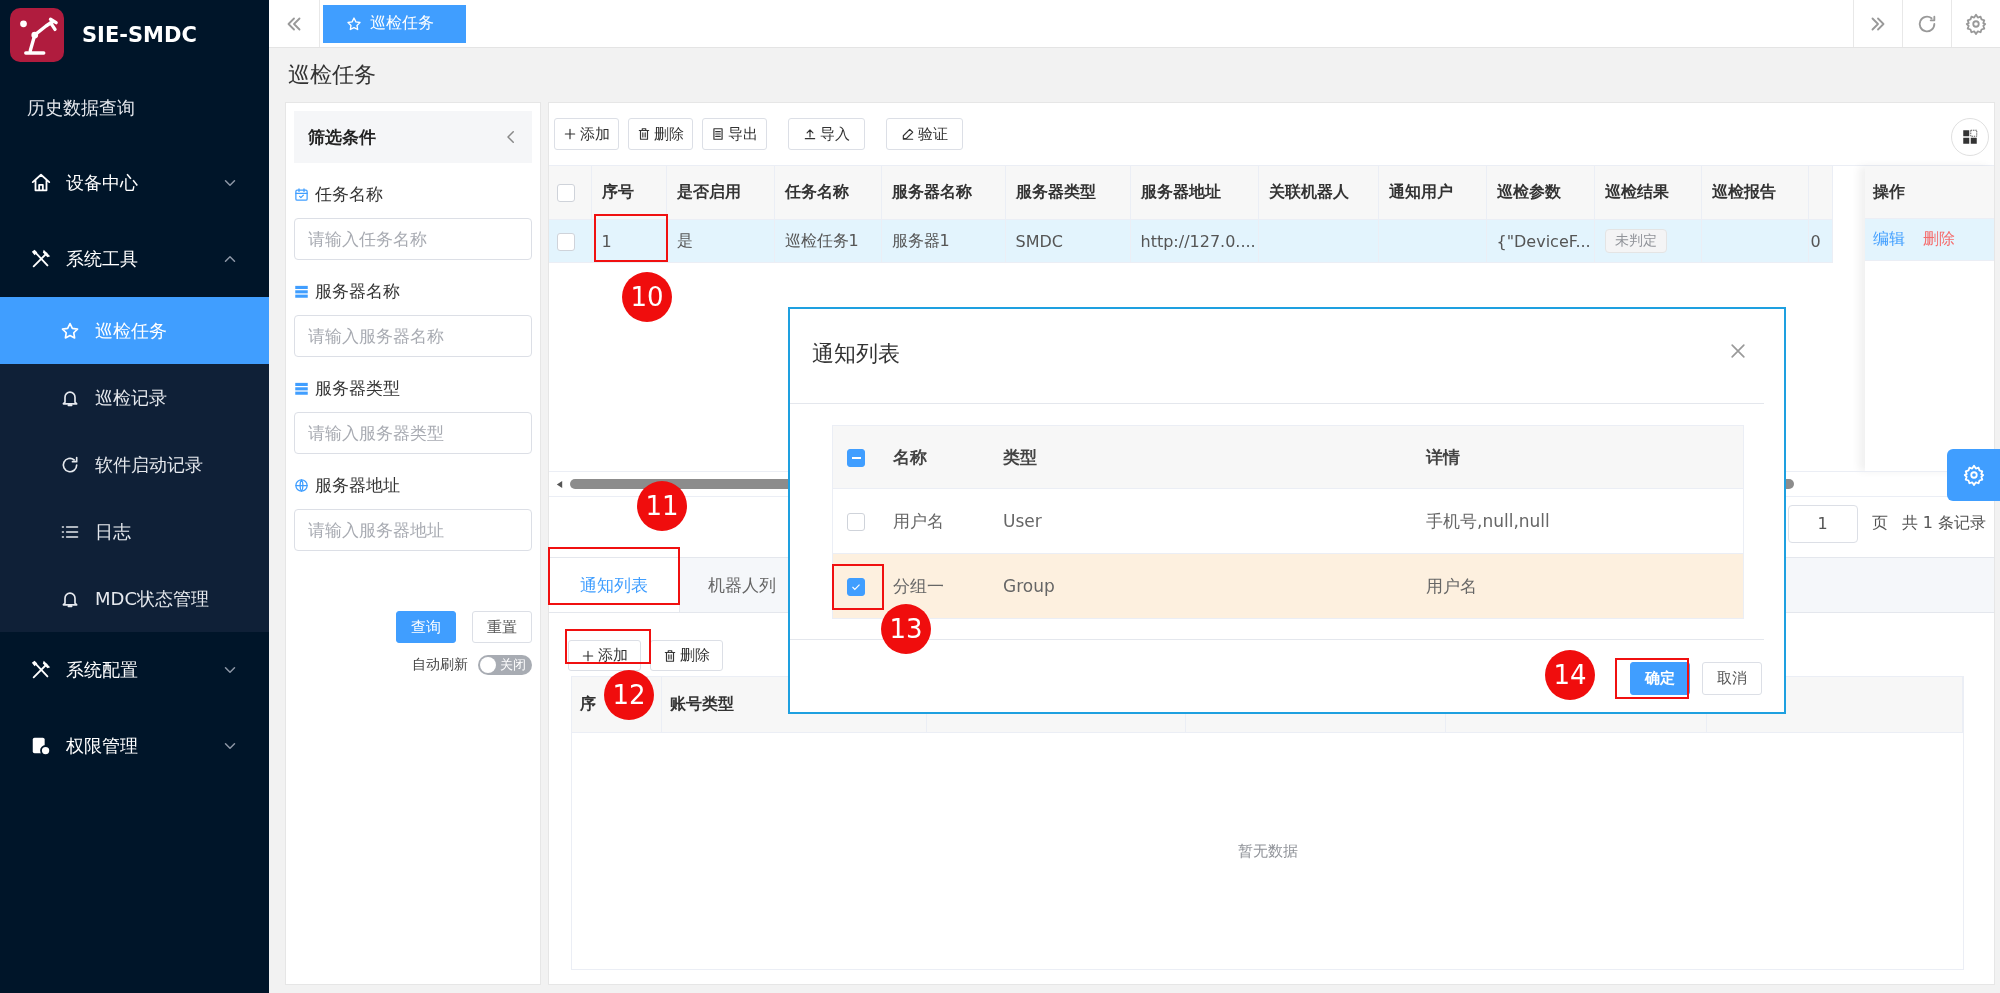 The height and width of the screenshot is (993, 2000). I want to click on refresh-icon, so click(70, 464).